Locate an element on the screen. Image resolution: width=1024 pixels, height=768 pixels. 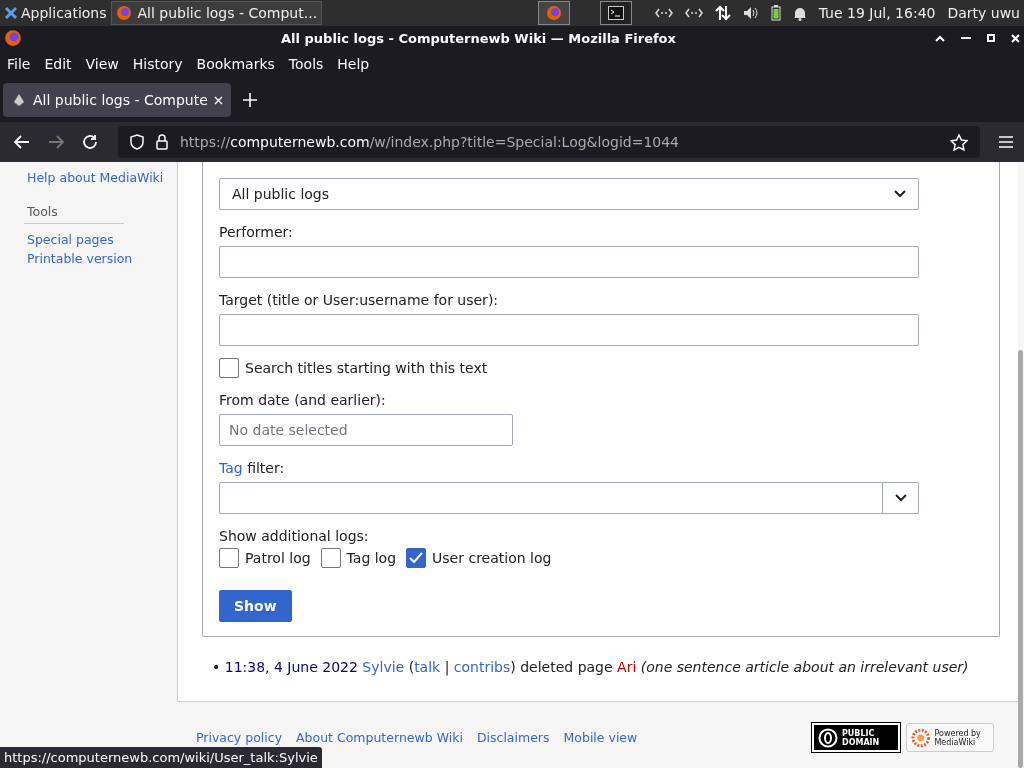
tag-filter-field is located at coordinates (551, 498).